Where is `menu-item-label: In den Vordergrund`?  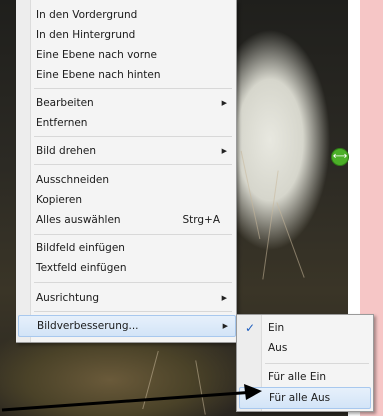 menu-item-label: In den Vordergrund is located at coordinates (87, 15).